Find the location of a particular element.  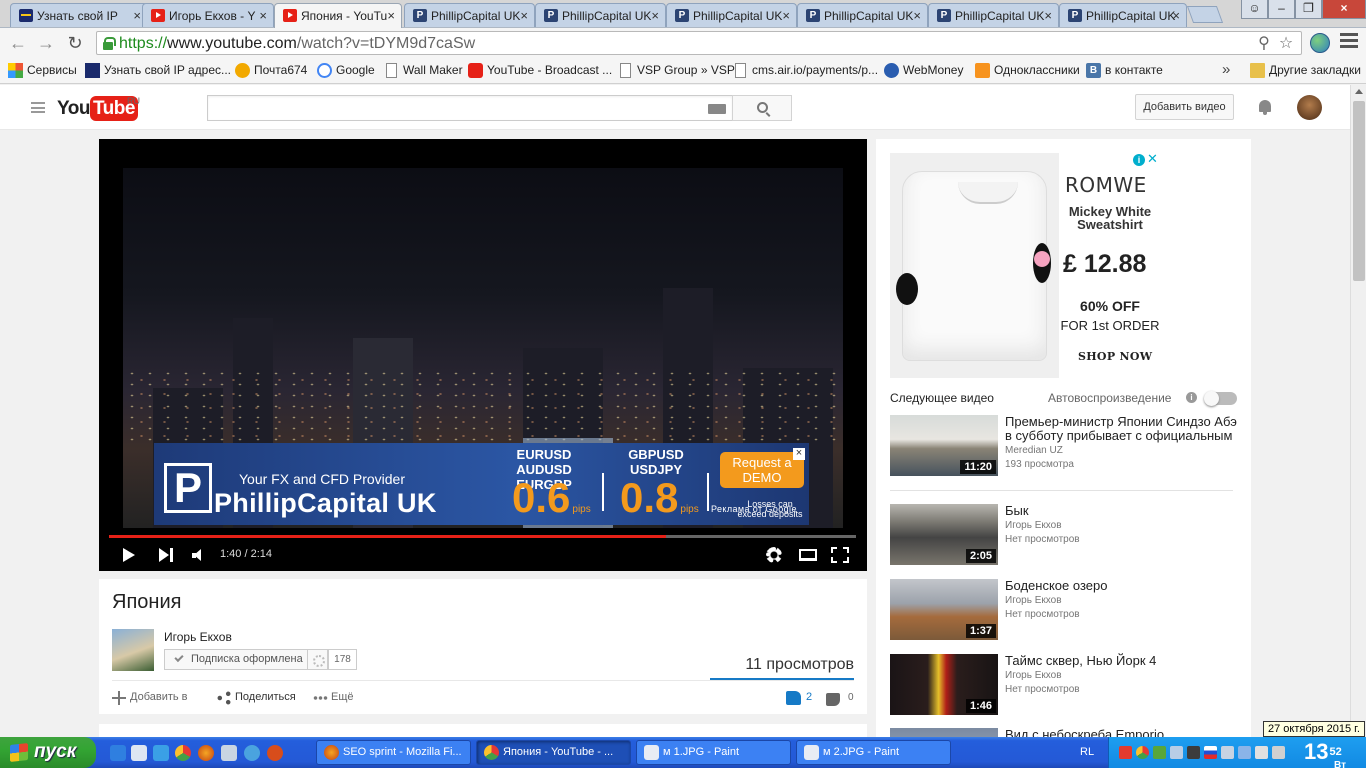

scrollbar-thumb is located at coordinates (1359, 191).